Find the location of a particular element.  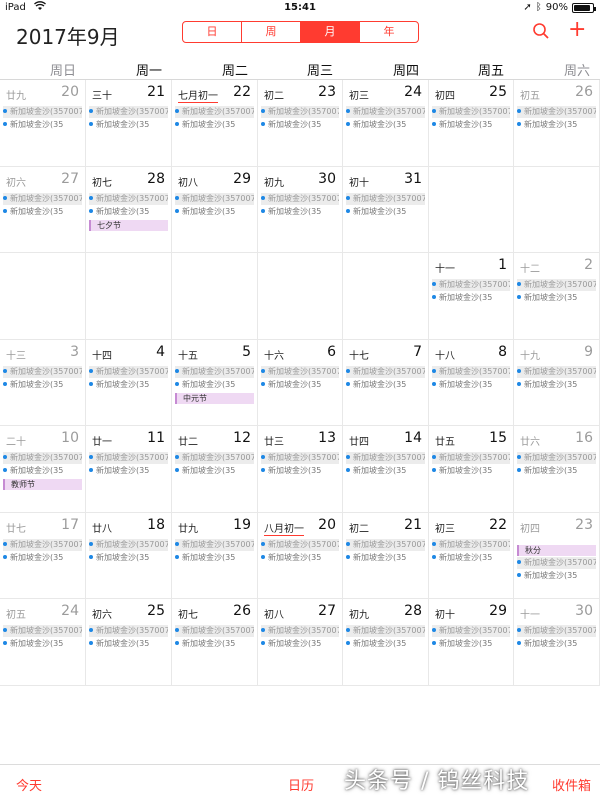

search-icon is located at coordinates (541, 31).